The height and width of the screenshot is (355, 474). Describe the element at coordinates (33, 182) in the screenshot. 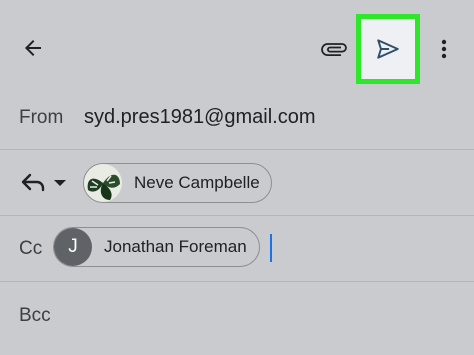

I see `reply-icon` at that location.